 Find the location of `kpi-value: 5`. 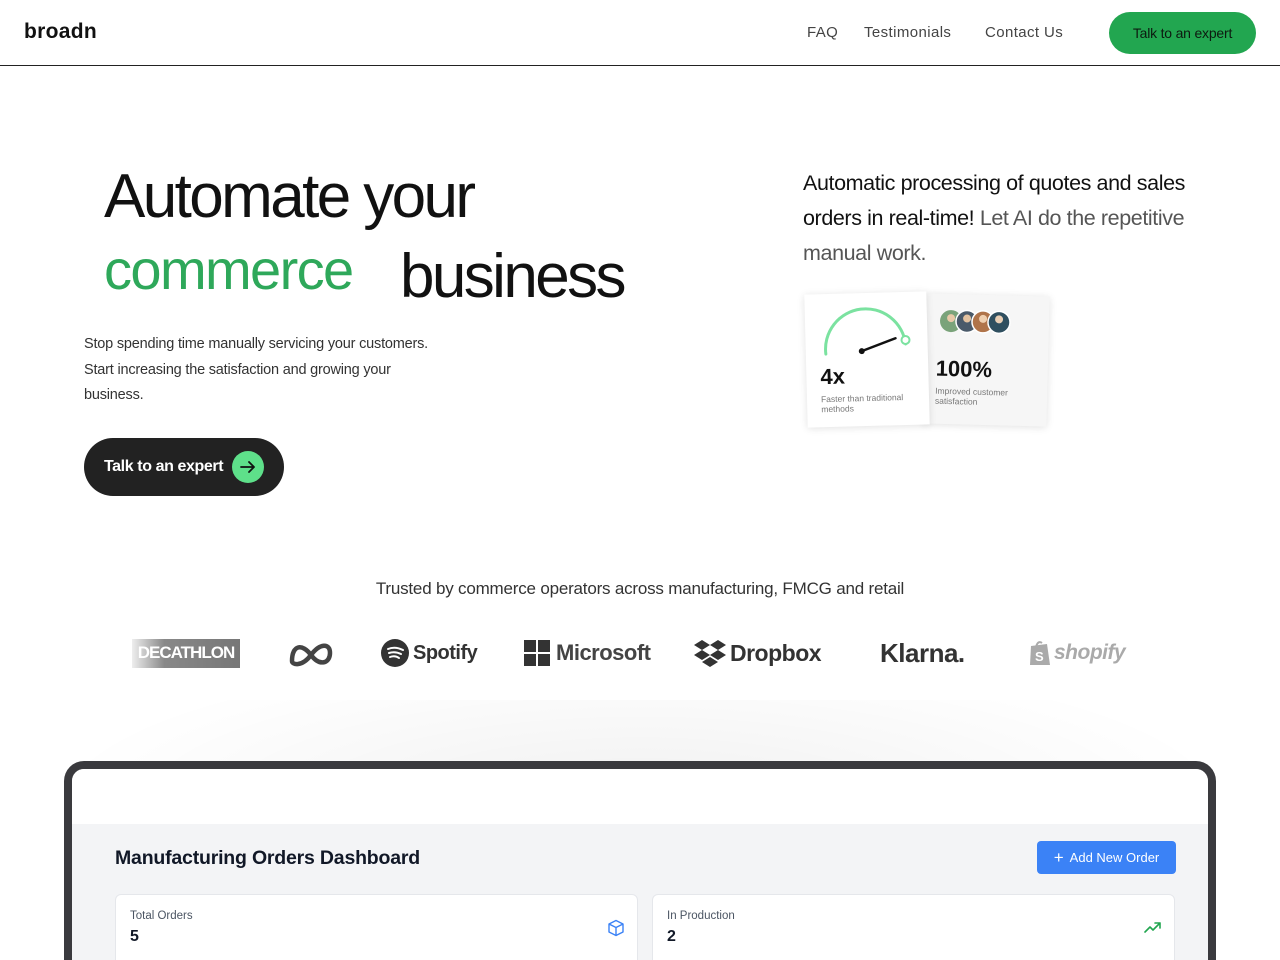

kpi-value: 5 is located at coordinates (134, 936).